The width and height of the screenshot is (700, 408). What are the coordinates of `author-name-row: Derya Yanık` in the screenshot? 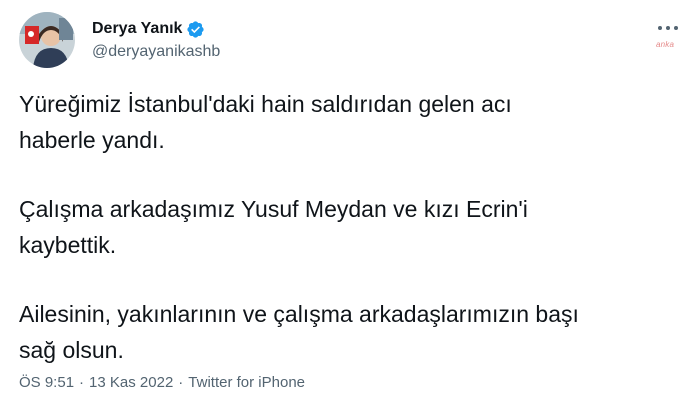 It's located at (148, 29).